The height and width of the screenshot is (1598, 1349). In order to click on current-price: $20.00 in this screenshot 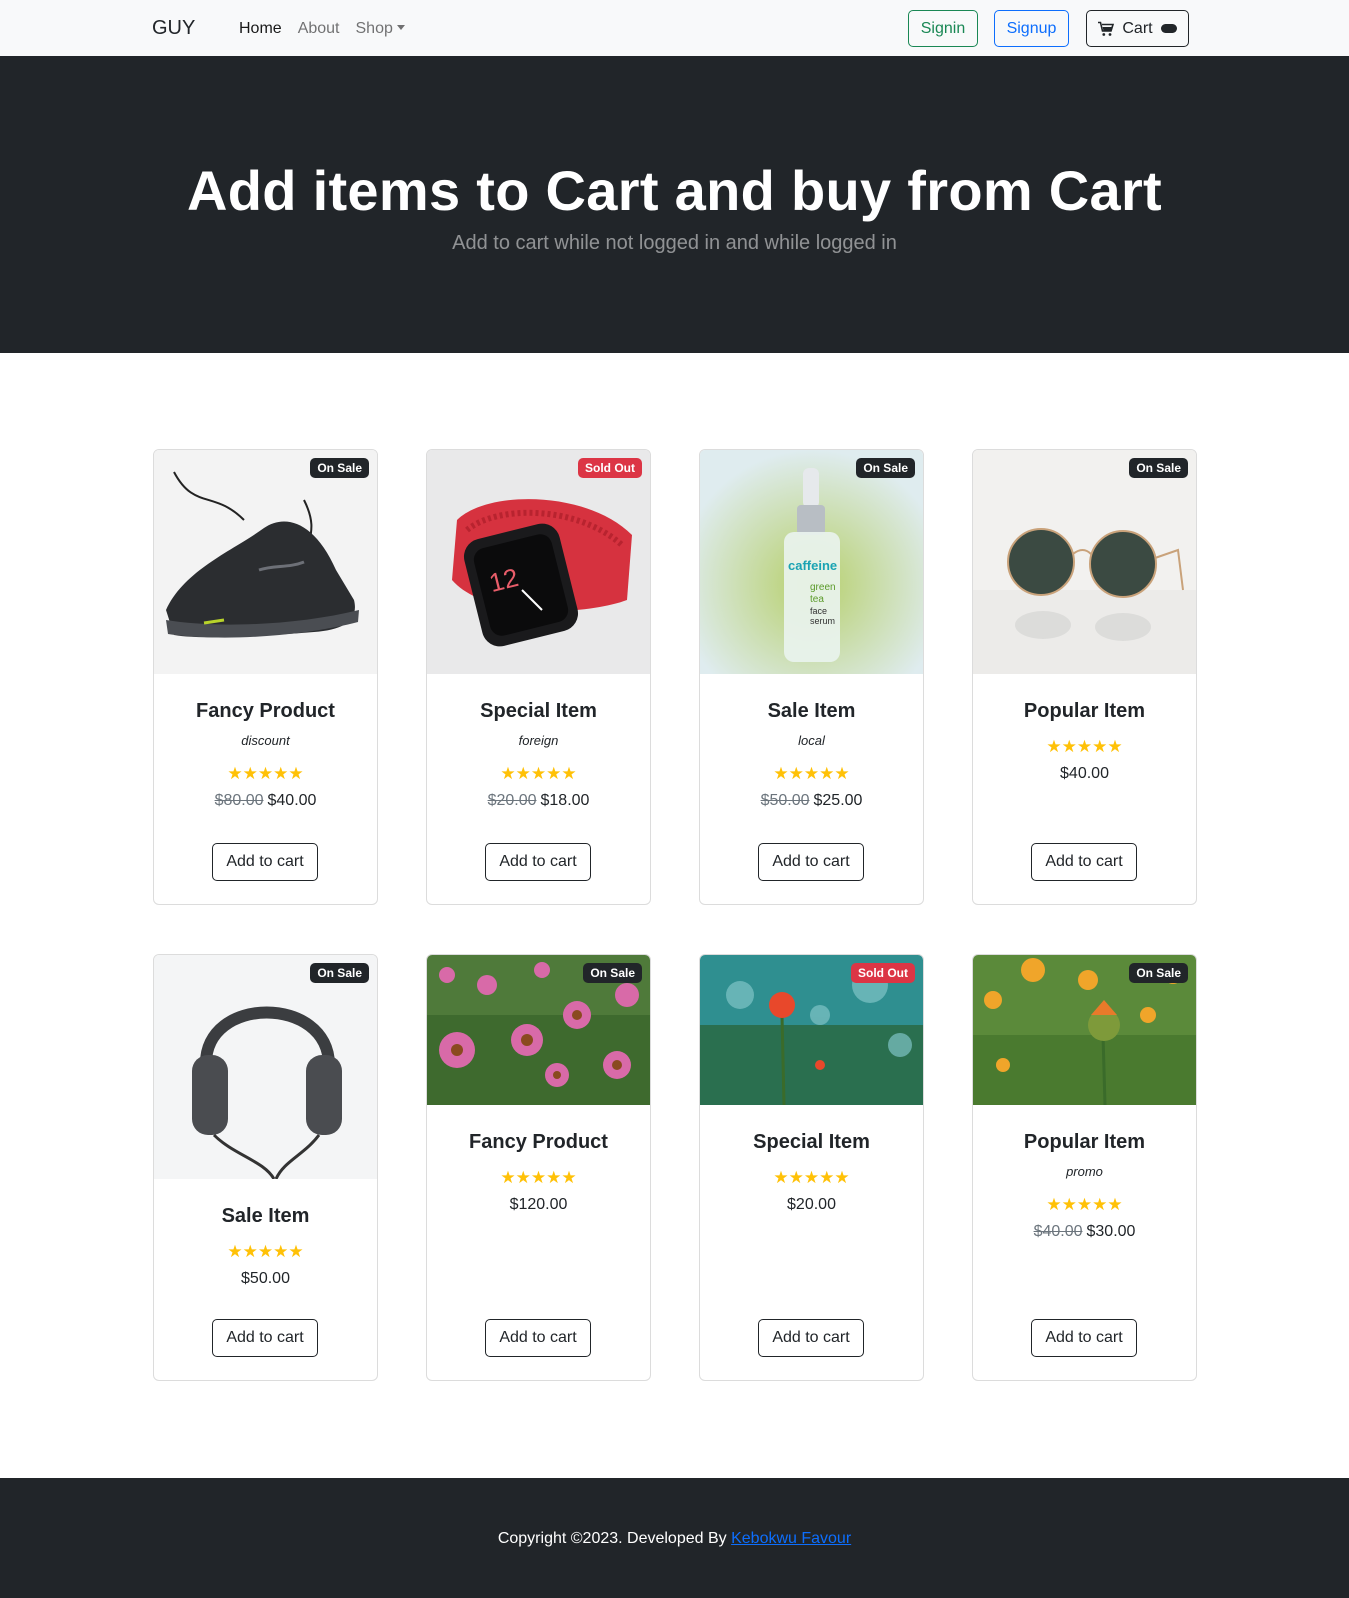, I will do `click(811, 1204)`.